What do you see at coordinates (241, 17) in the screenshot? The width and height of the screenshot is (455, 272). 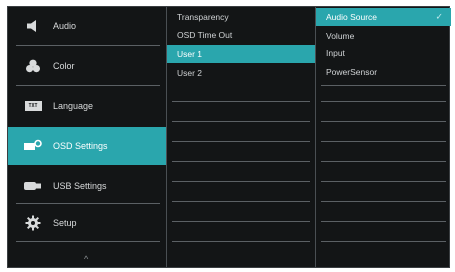 I see `submenu-item-transparency: Transparency` at bounding box center [241, 17].